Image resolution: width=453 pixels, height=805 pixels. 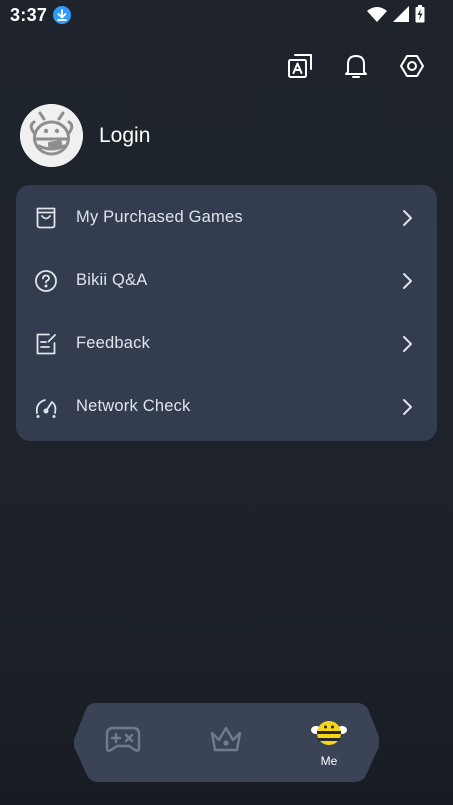 I want to click on signal-icon, so click(x=401, y=16).